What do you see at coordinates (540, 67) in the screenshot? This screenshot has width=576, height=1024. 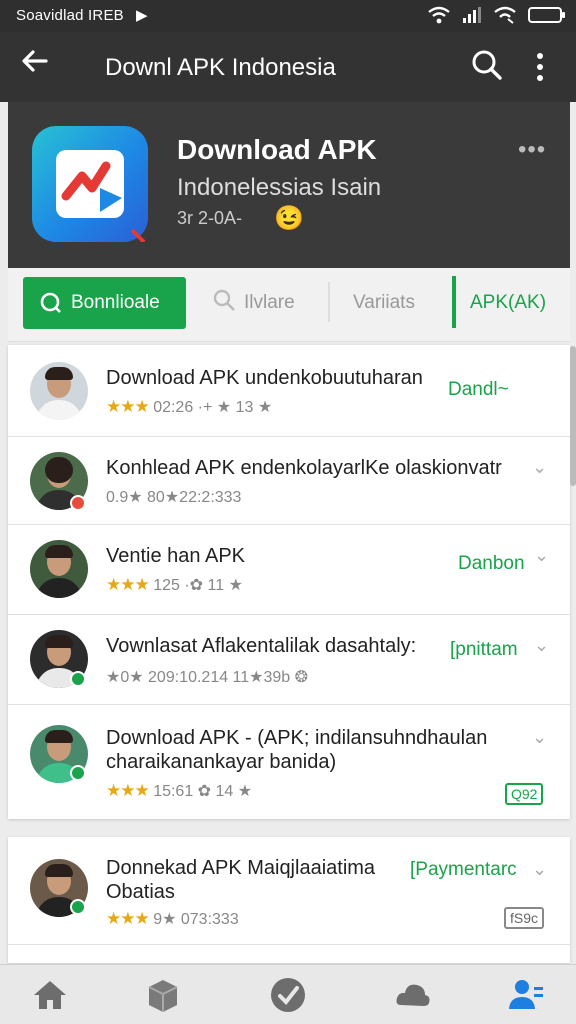 I see `more-vert-icon` at bounding box center [540, 67].